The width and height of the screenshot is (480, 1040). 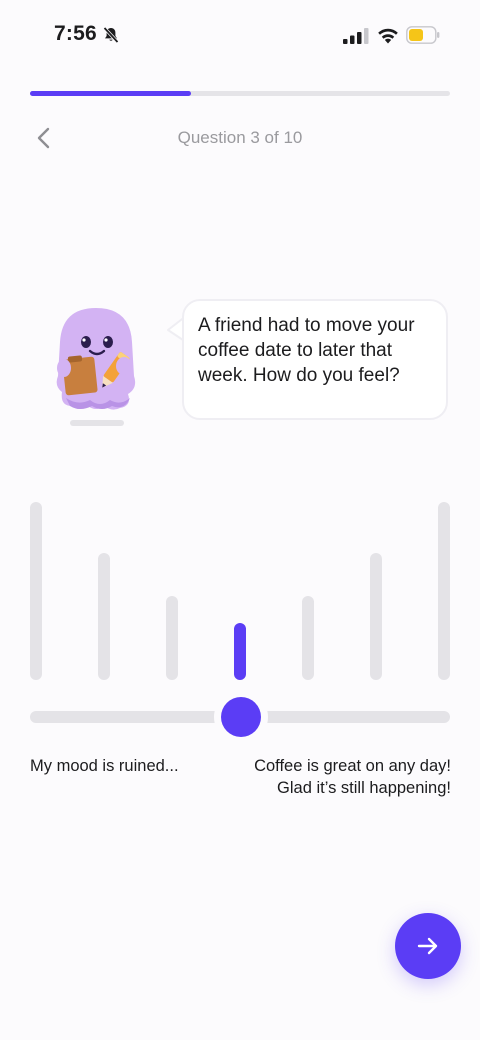 I want to click on arrow-right-icon, so click(x=427, y=946).